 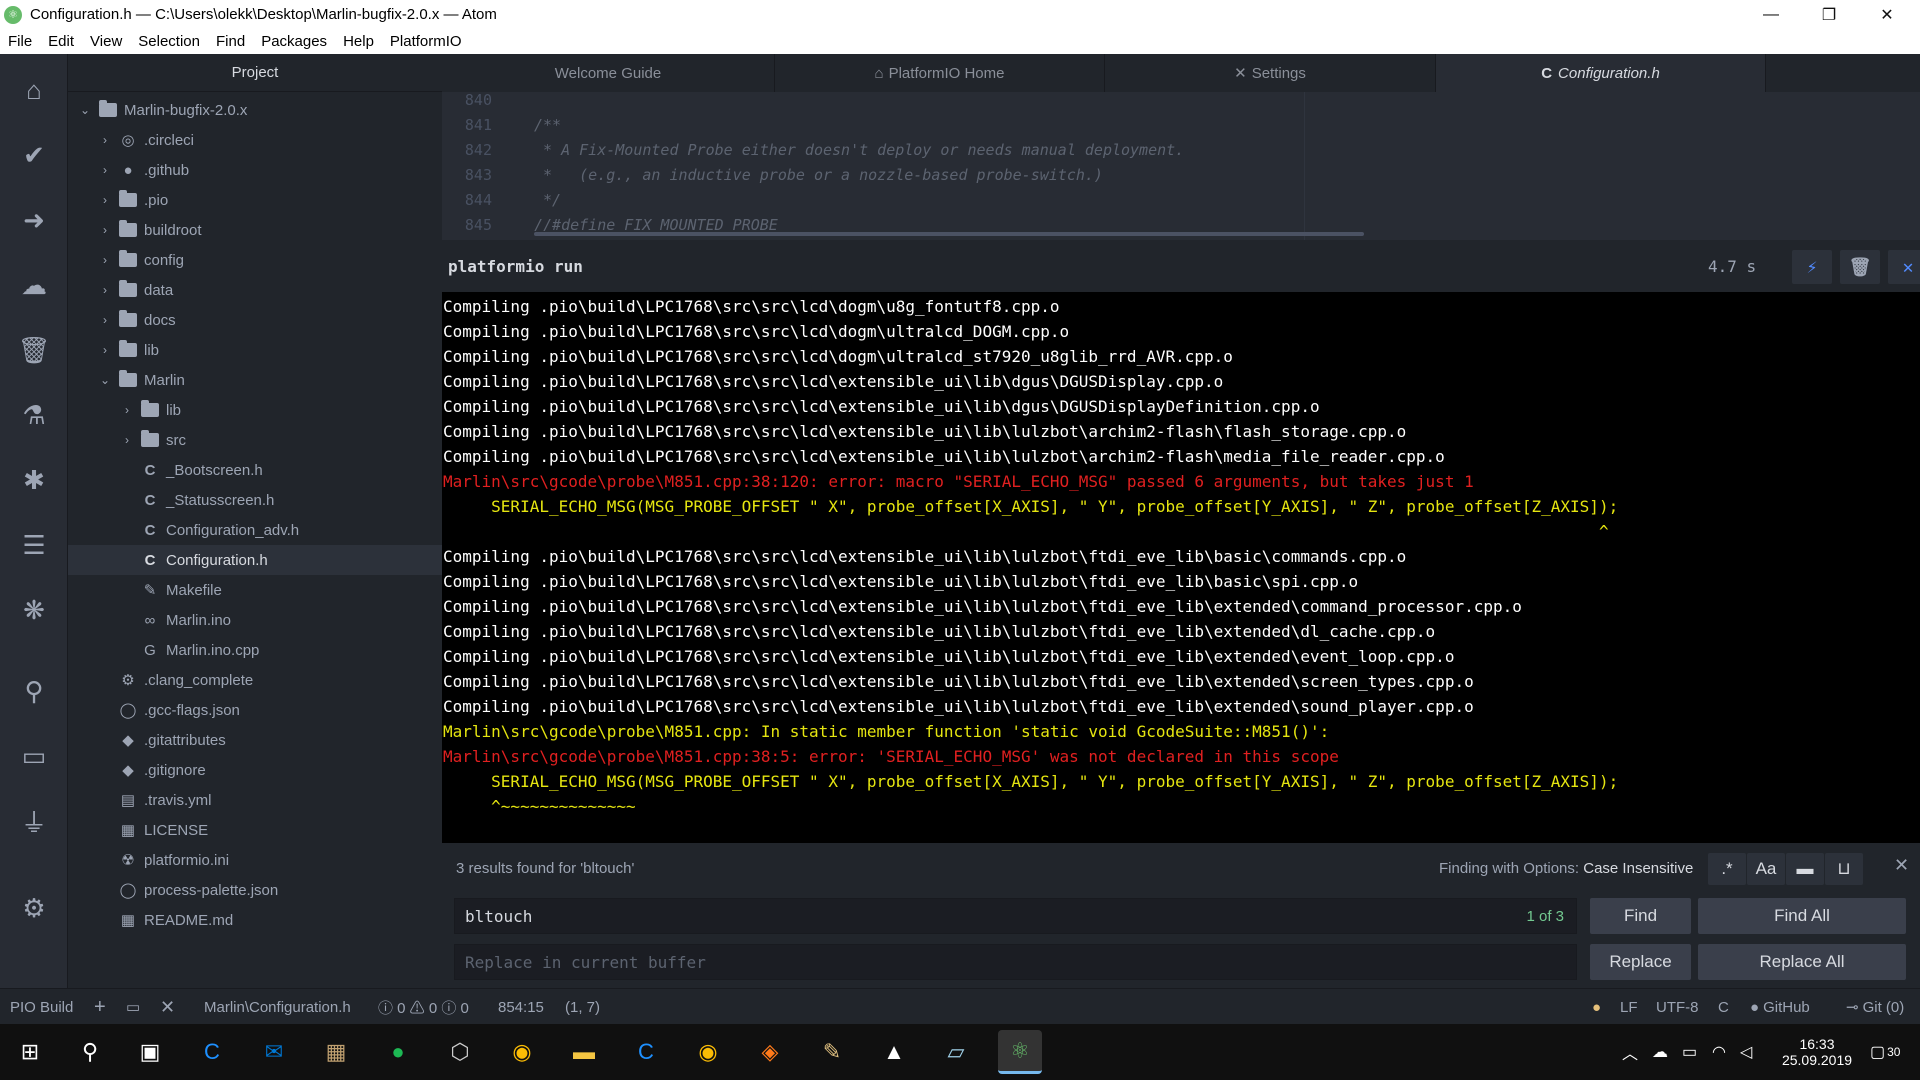 What do you see at coordinates (949, 234) in the screenshot?
I see `horizontal-scrollbar` at bounding box center [949, 234].